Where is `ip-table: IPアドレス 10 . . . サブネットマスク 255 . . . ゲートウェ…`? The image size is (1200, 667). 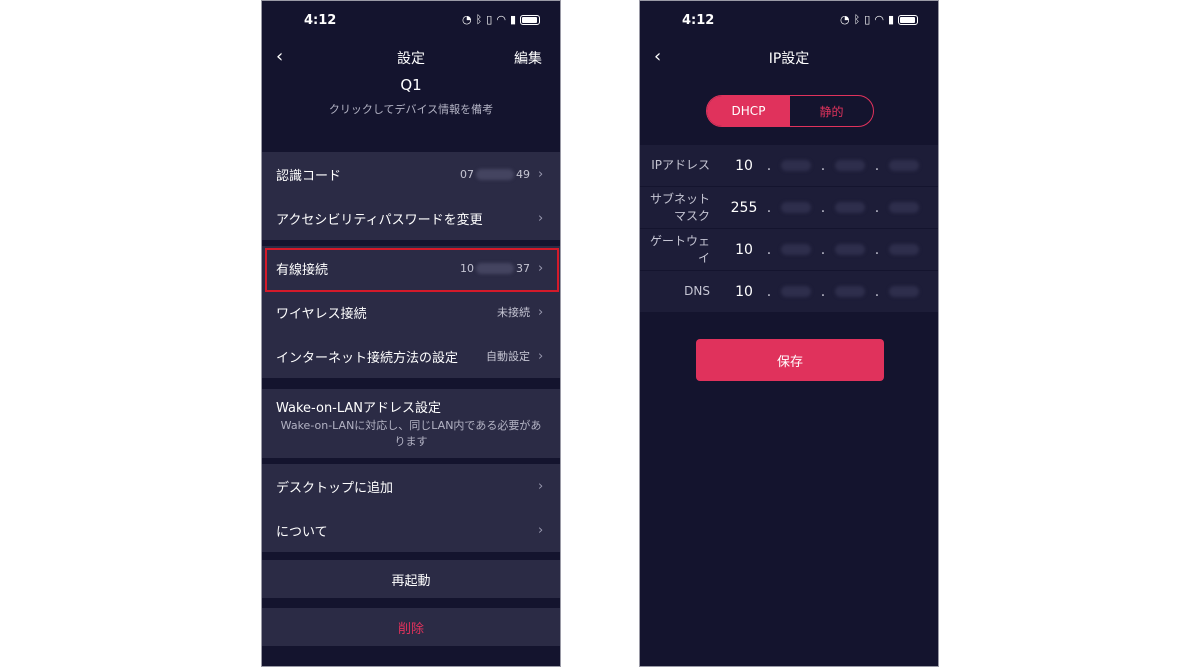 ip-table: IPアドレス 10 . . . サブネットマスク 255 . . . ゲートウェ… is located at coordinates (789, 229).